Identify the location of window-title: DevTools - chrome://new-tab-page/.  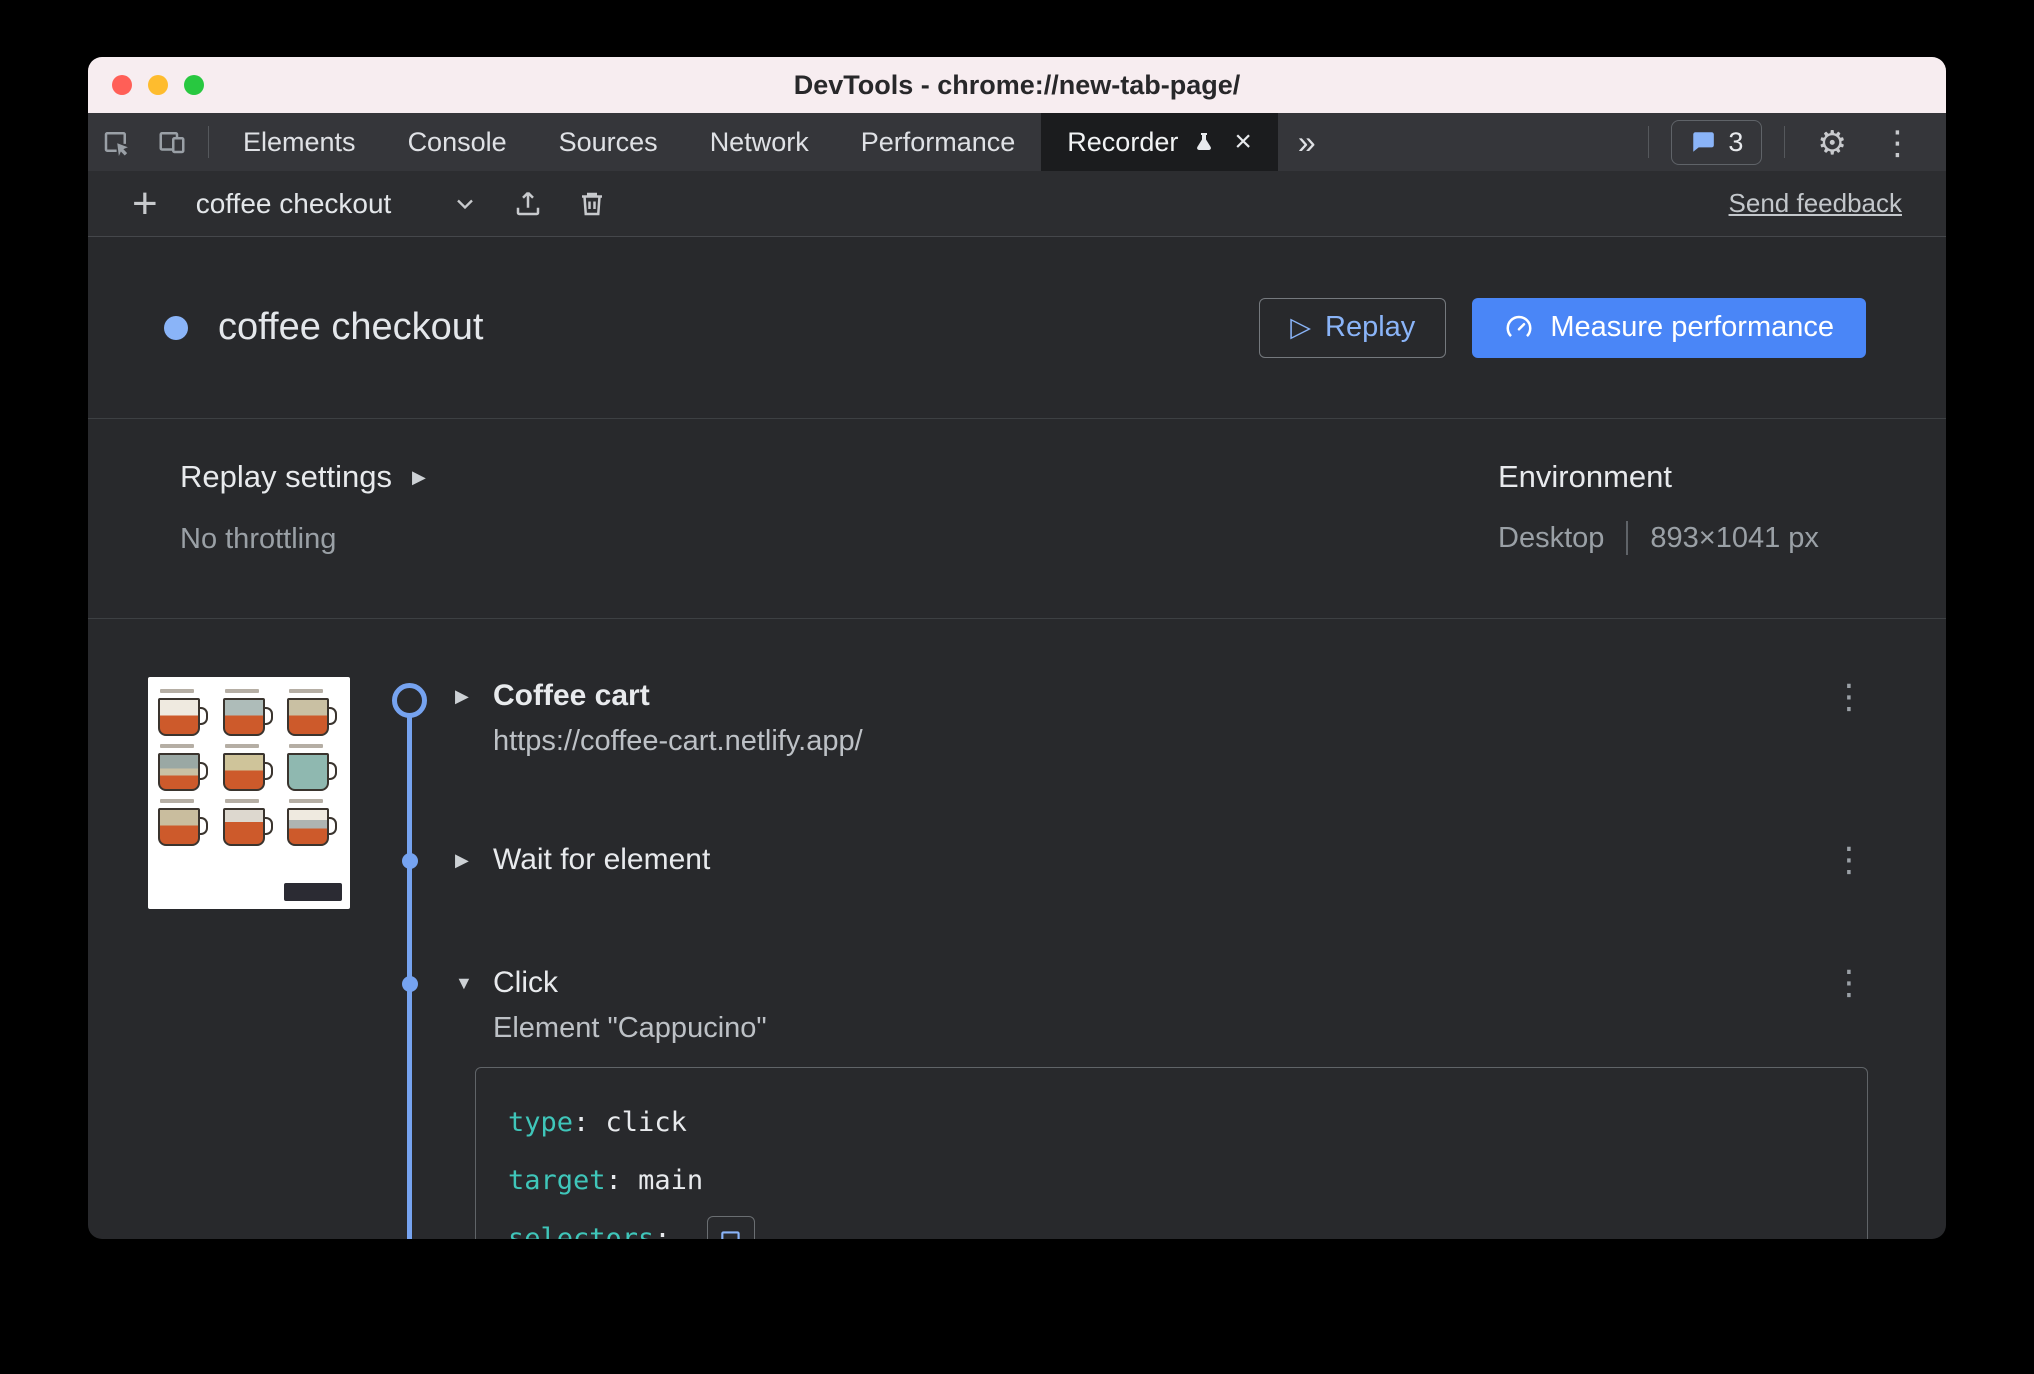
(1017, 84).